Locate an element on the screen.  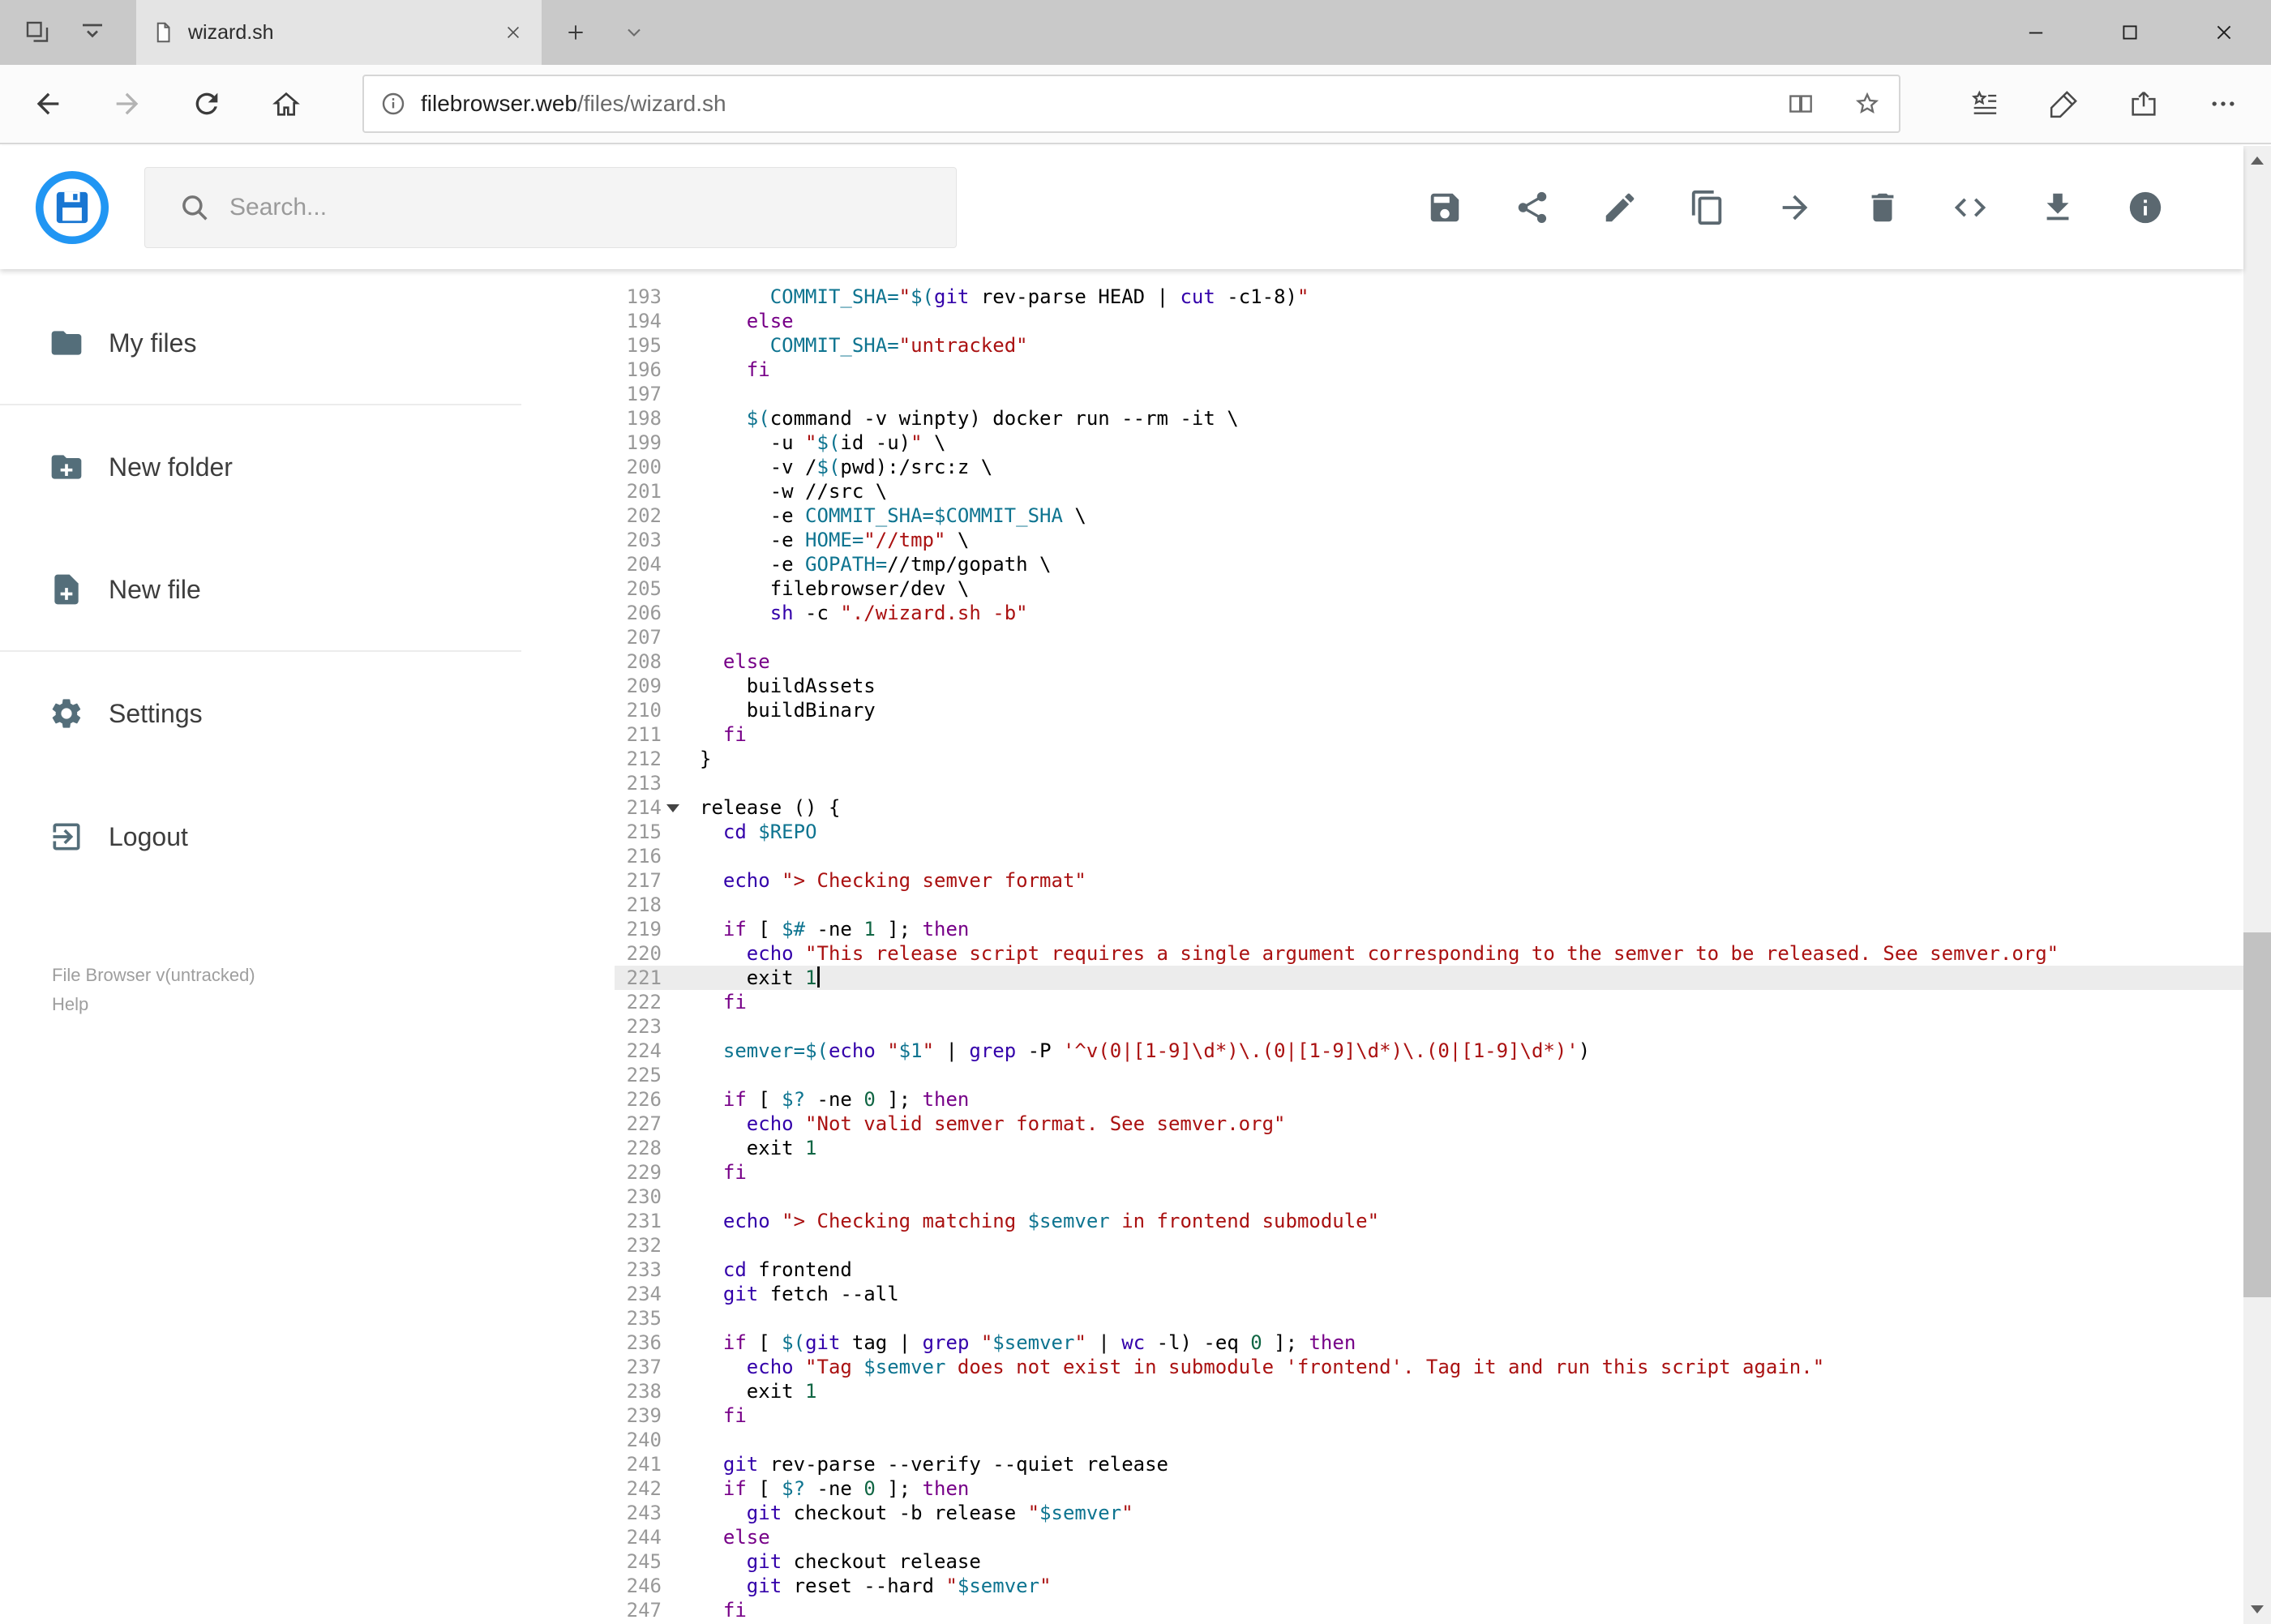
share-page-button is located at coordinates (2143, 104).